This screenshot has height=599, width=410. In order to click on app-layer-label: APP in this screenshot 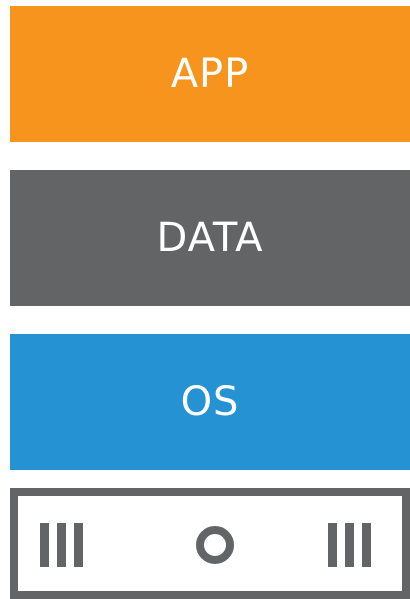, I will do `click(210, 74)`.